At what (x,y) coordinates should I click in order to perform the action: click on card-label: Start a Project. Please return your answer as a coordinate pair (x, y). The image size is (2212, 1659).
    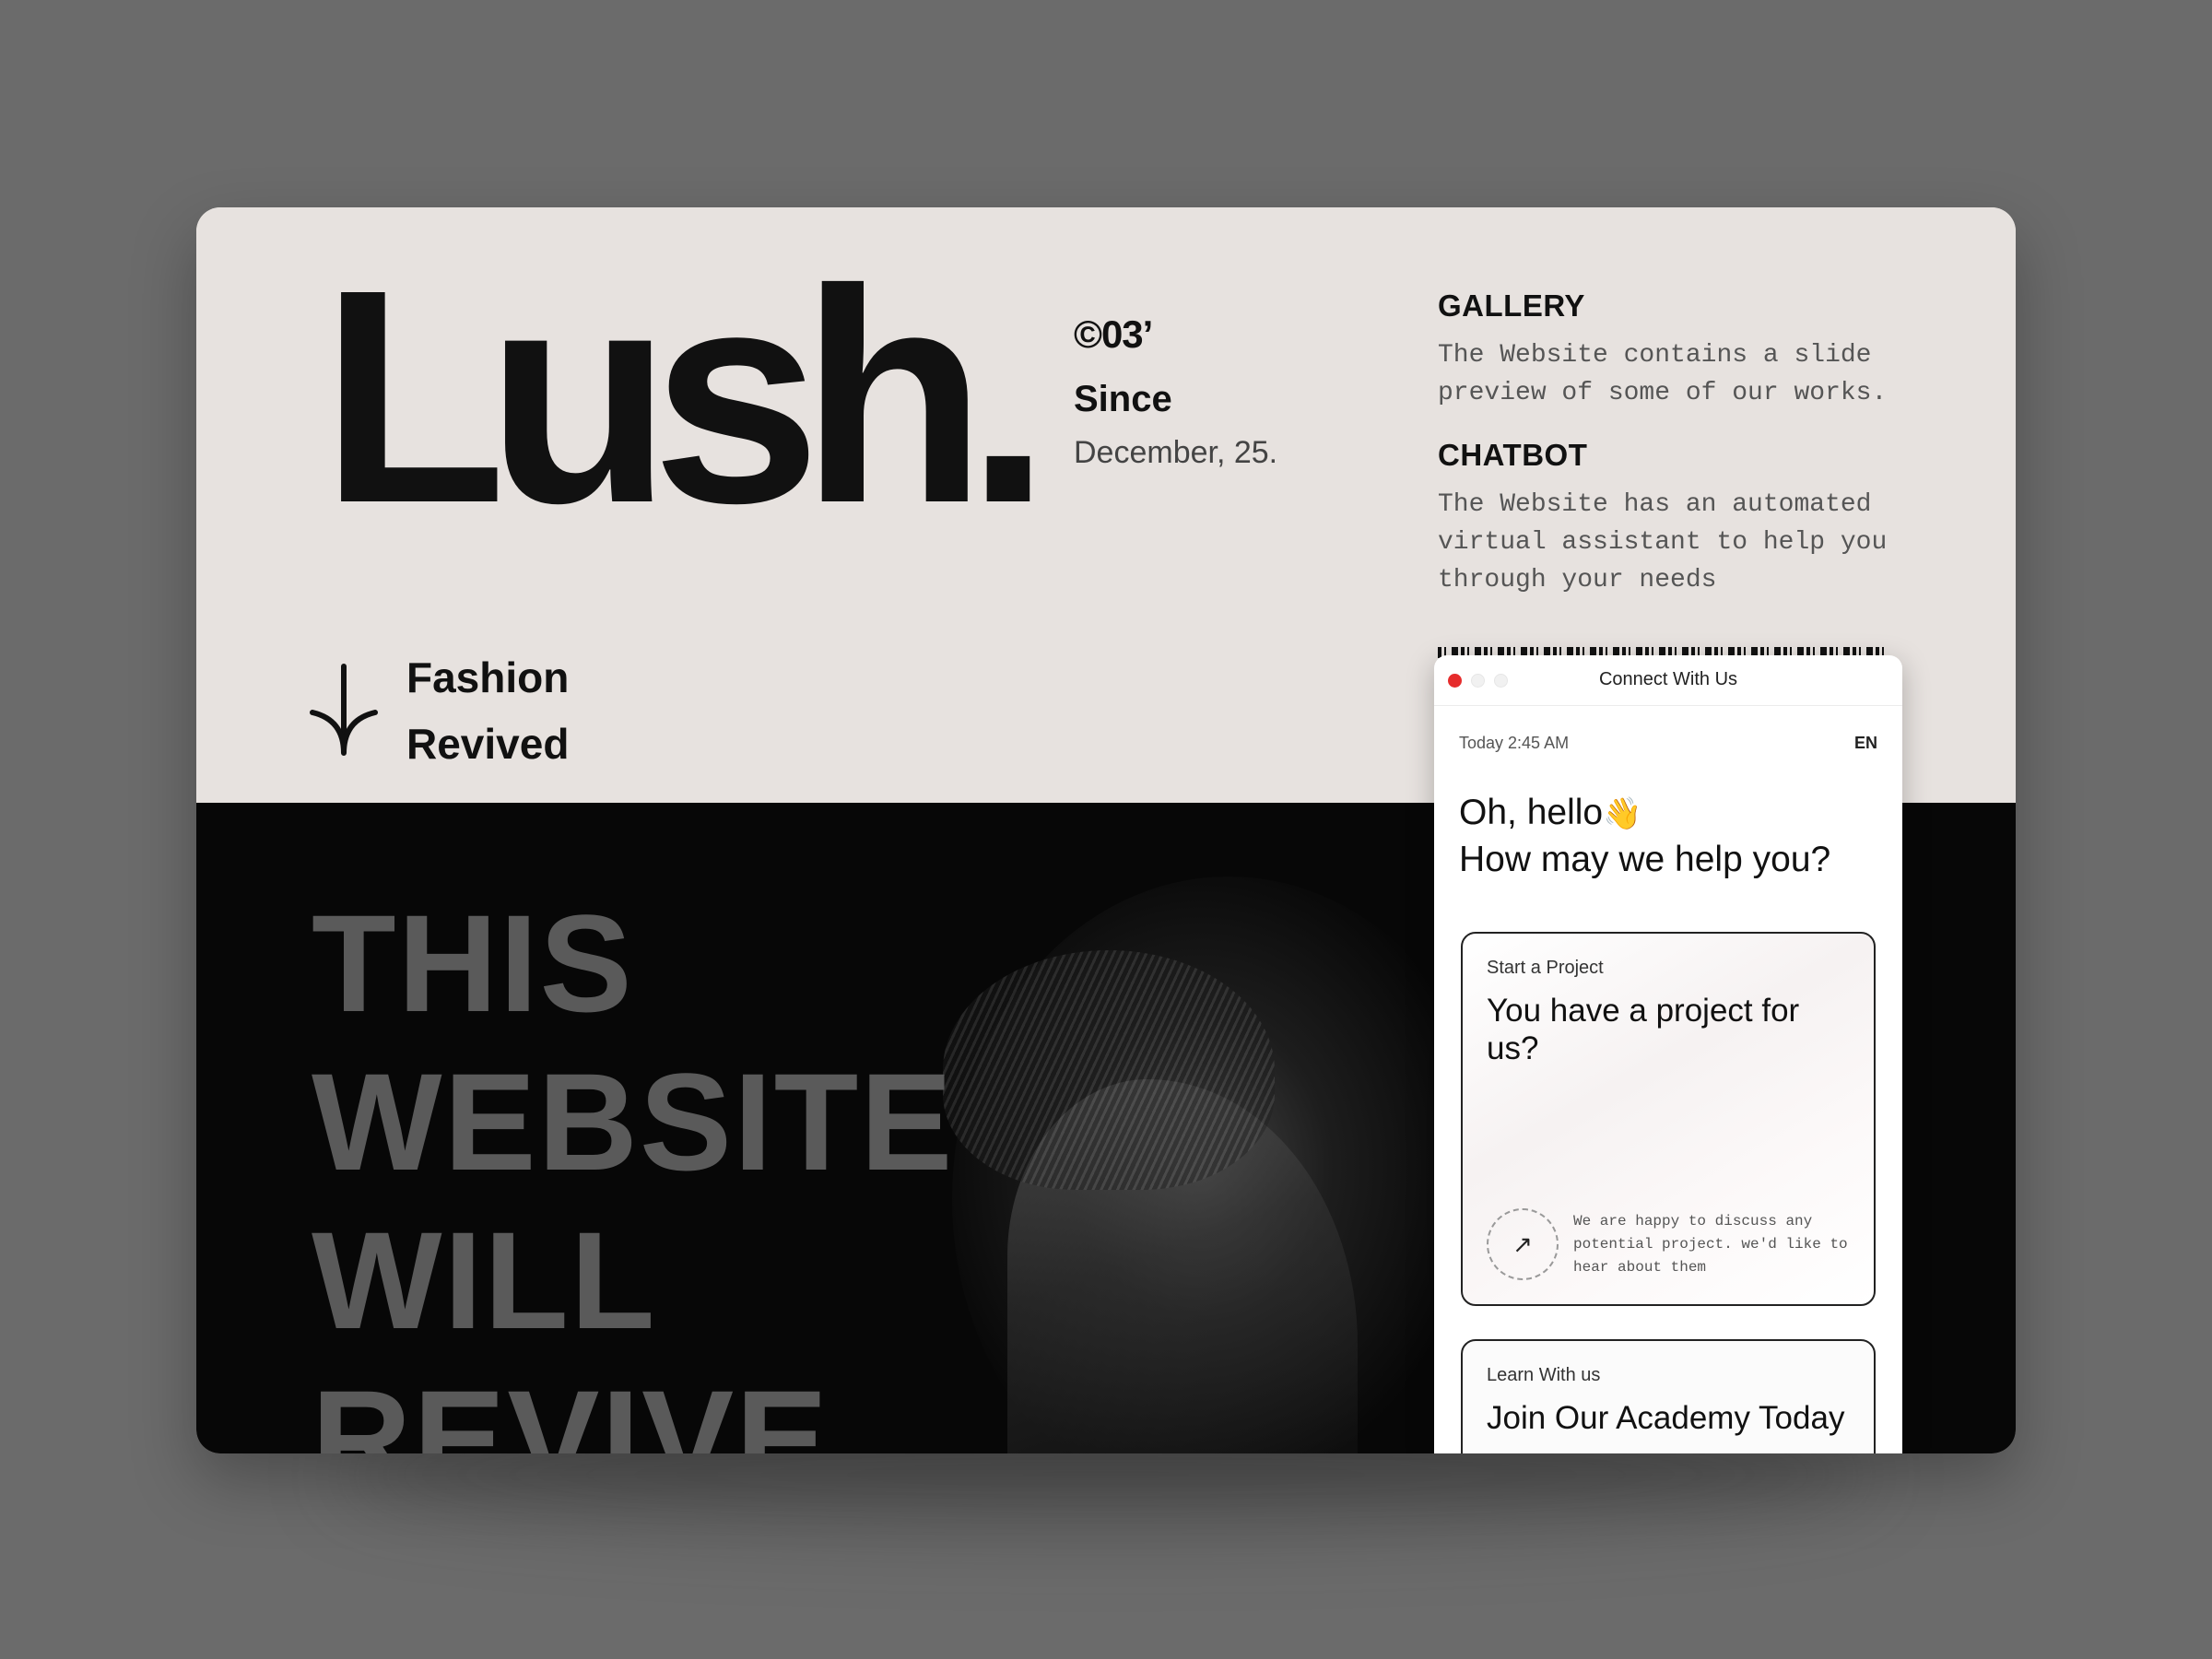
    Looking at the image, I should click on (1545, 968).